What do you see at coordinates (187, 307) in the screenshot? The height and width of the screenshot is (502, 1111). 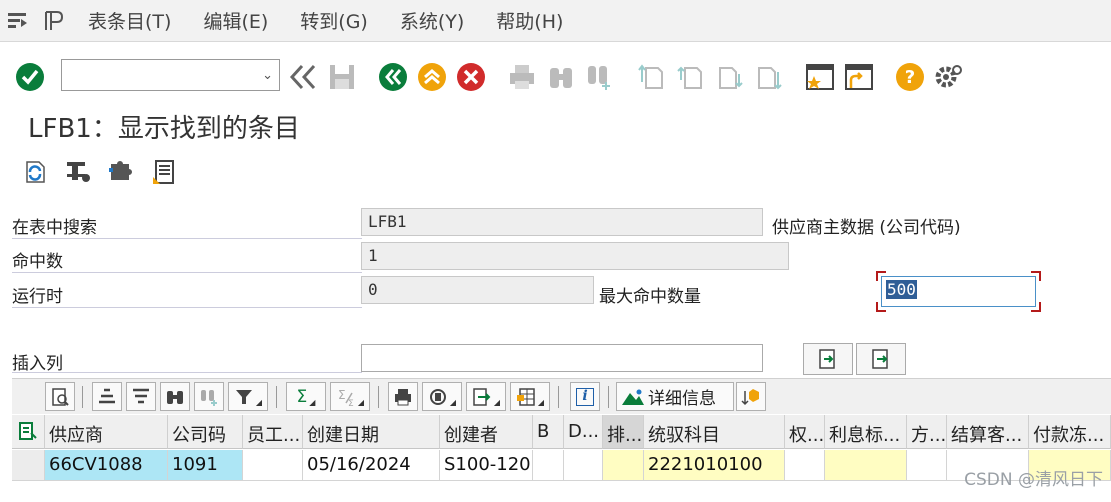 I see `divider` at bounding box center [187, 307].